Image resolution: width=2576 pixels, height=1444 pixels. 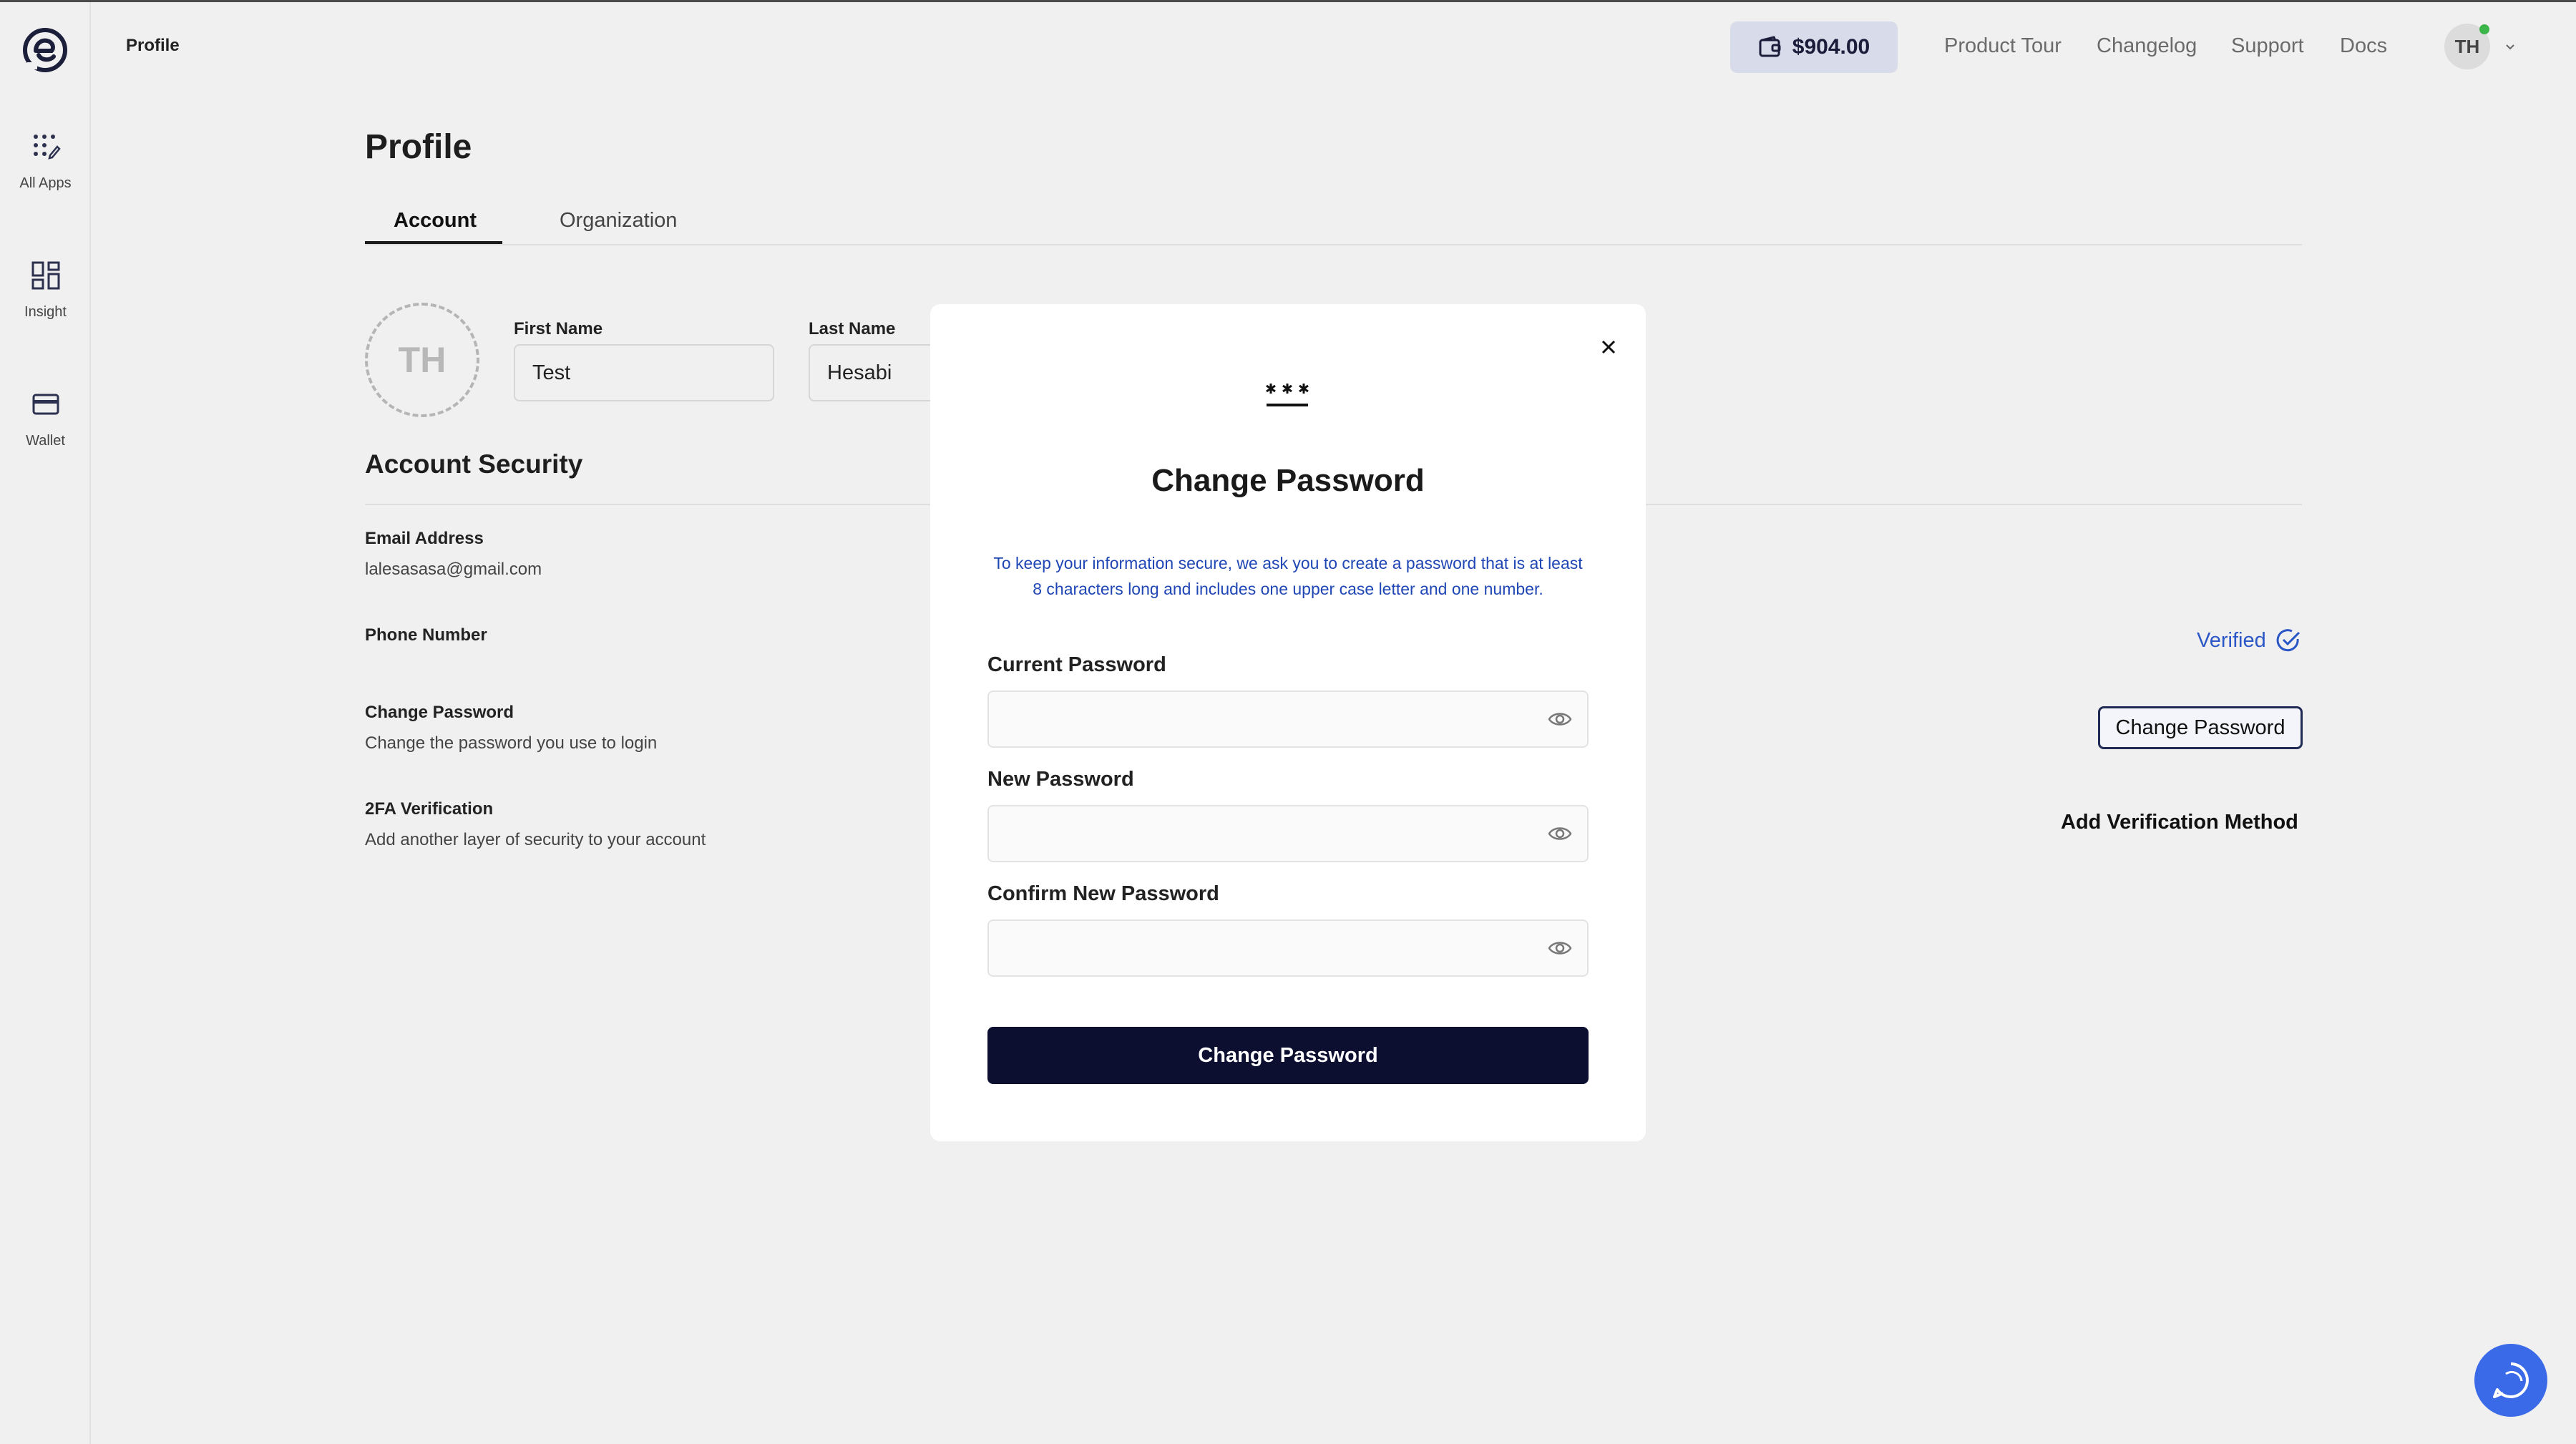 I want to click on modal-title: Change Password, so click(x=1288, y=481).